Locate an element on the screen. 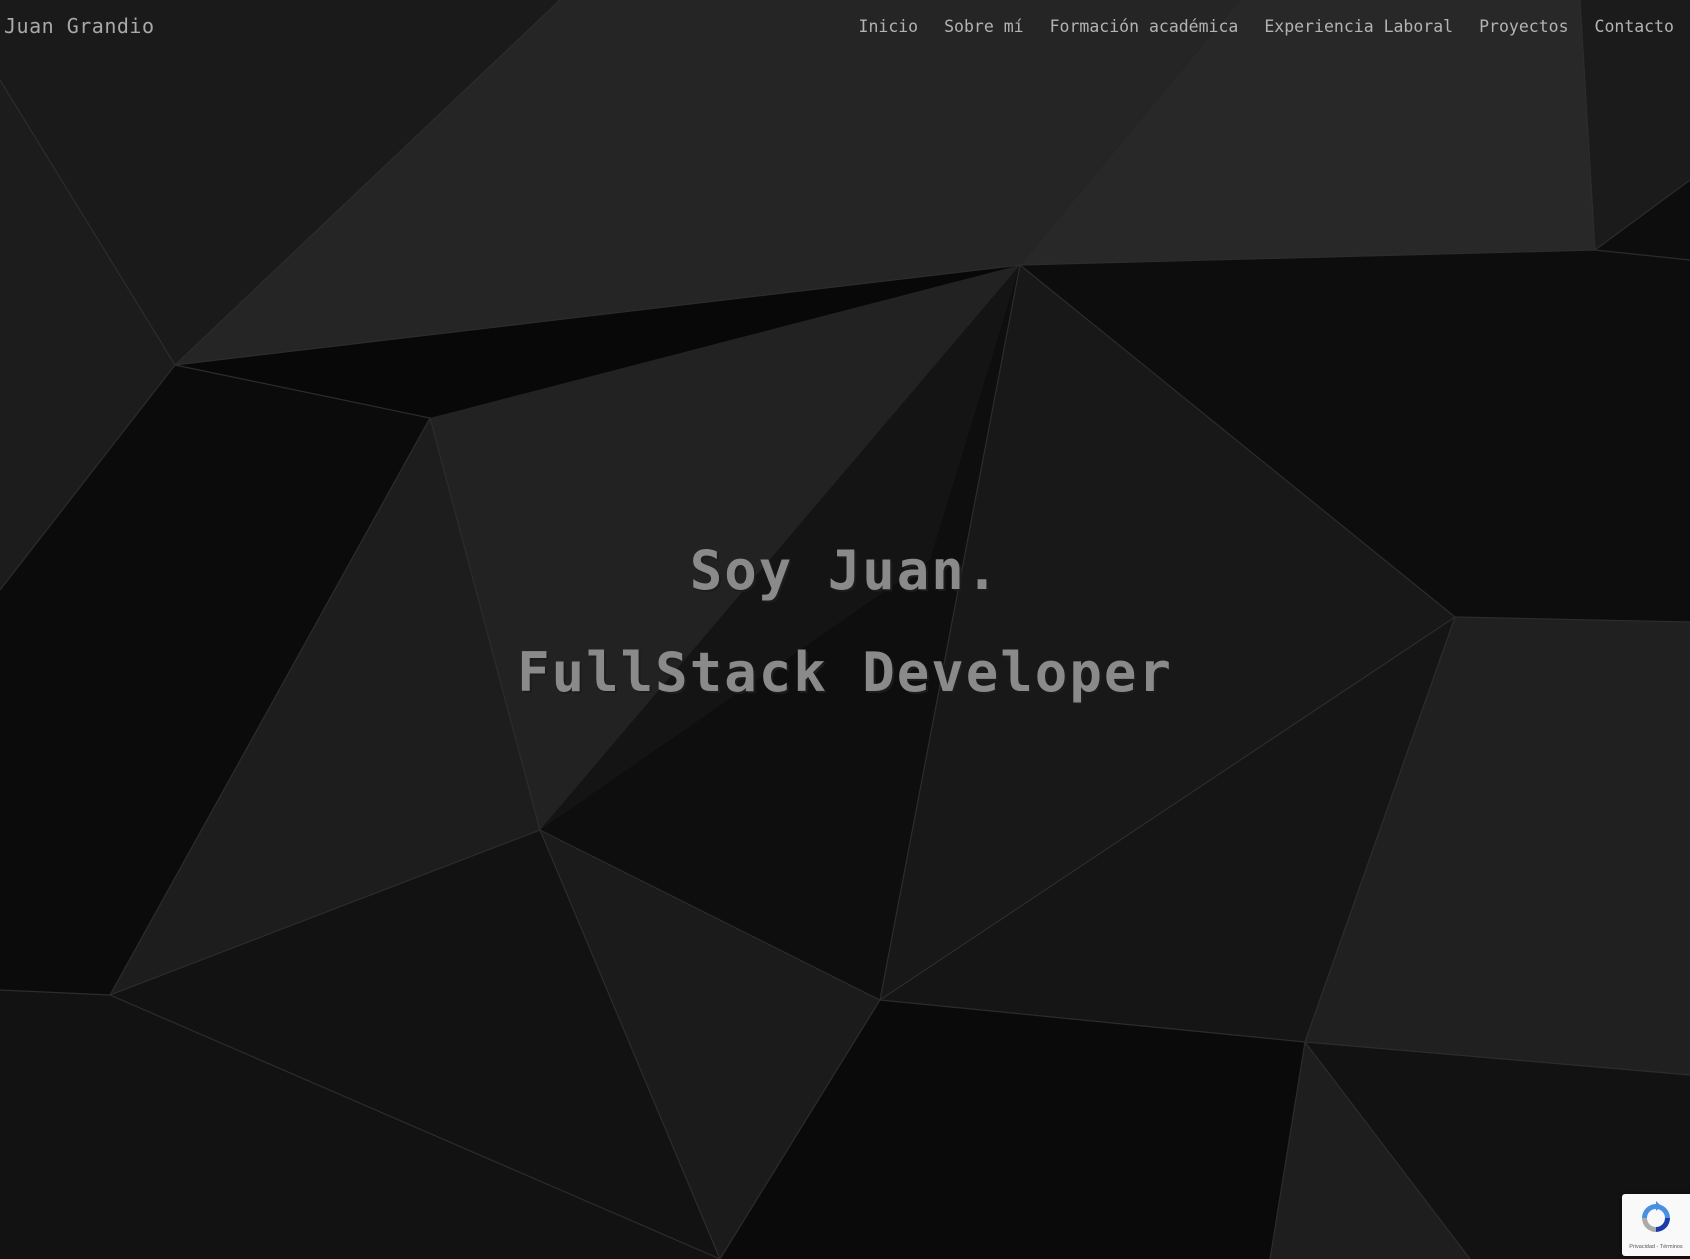 Image resolution: width=1690 pixels, height=1259 pixels. nav-link-inicio: Inicio is located at coordinates (889, 26).